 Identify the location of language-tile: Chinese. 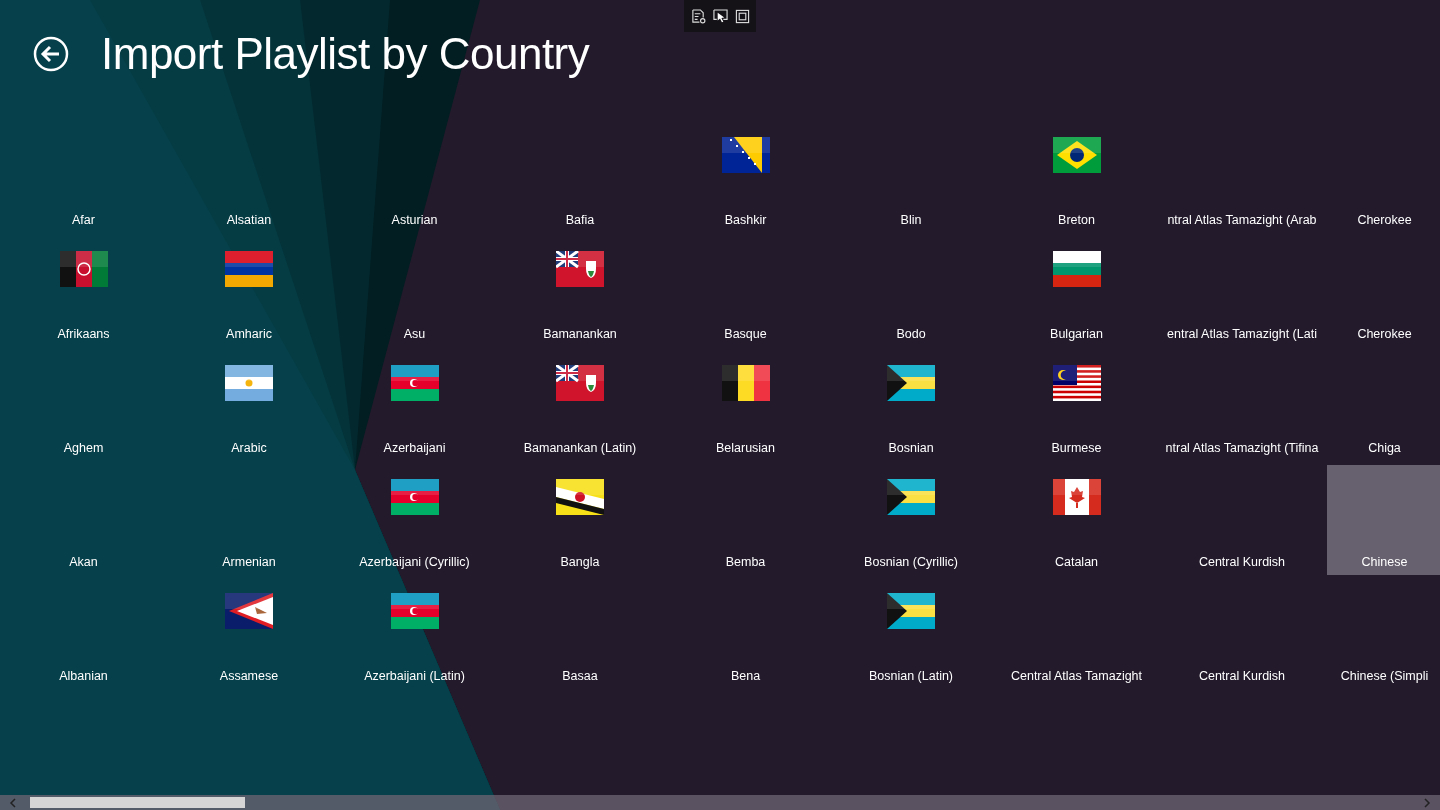
(1383, 520).